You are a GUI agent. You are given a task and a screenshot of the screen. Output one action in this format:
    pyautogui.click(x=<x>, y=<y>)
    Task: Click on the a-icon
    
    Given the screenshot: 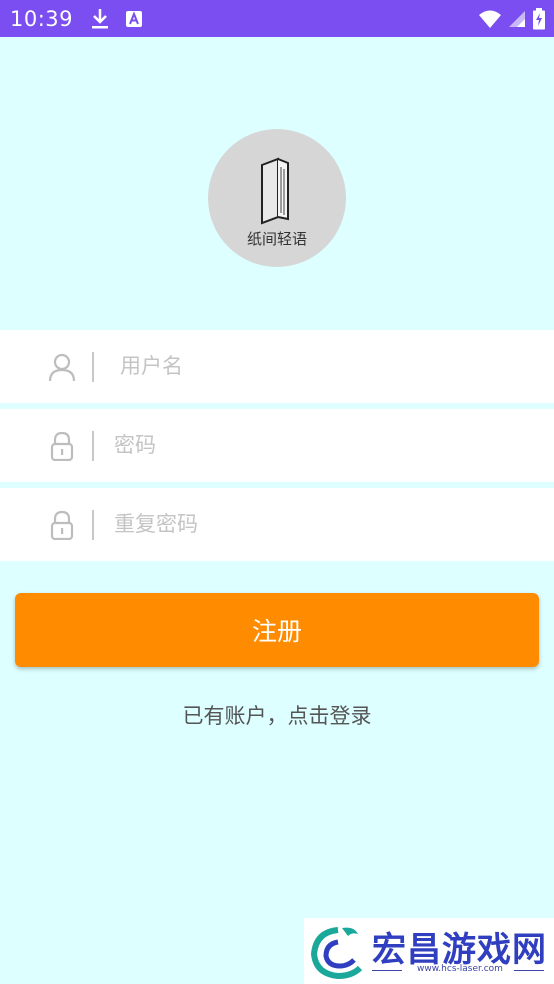 What is the action you would take?
    pyautogui.click(x=134, y=19)
    